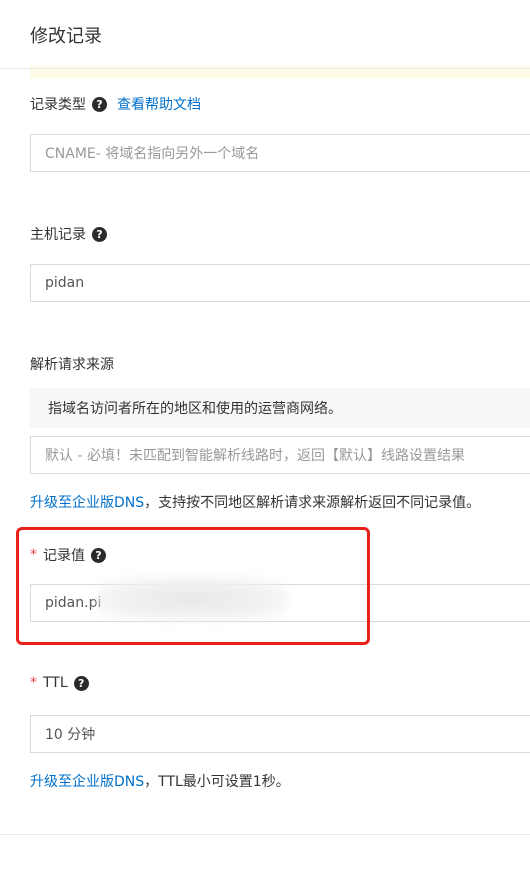  Describe the element at coordinates (312, 503) in the screenshot. I see `upgrade-hint: ，支持按不同地区解析请求来源解析返回不同记录值。` at that location.